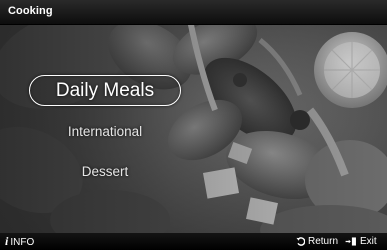 Image resolution: width=387 pixels, height=250 pixels. Describe the element at coordinates (105, 131) in the screenshot. I see `menu-item-international: International` at that location.